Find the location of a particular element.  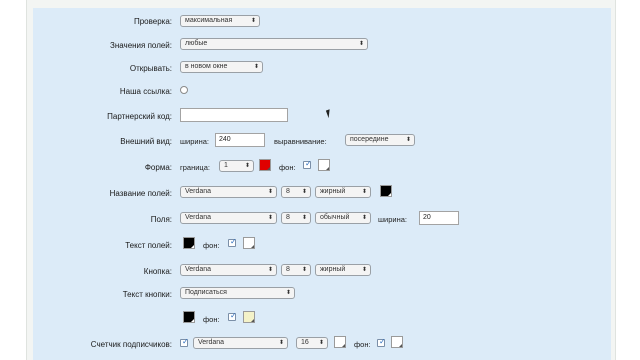

our-link-label: Наша ссылка: is located at coordinates (145, 91).